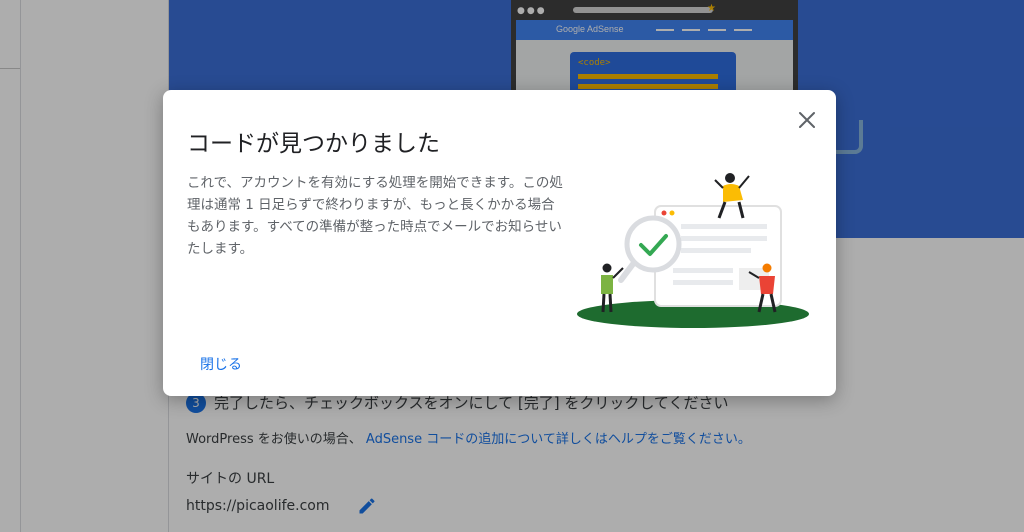 The image size is (1024, 532). What do you see at coordinates (807, 120) in the screenshot?
I see `close-icon` at bounding box center [807, 120].